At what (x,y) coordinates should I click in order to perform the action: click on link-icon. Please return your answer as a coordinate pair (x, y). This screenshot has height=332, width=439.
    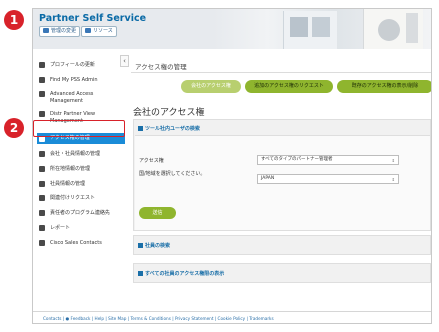
    Looking at the image, I should click on (42, 198).